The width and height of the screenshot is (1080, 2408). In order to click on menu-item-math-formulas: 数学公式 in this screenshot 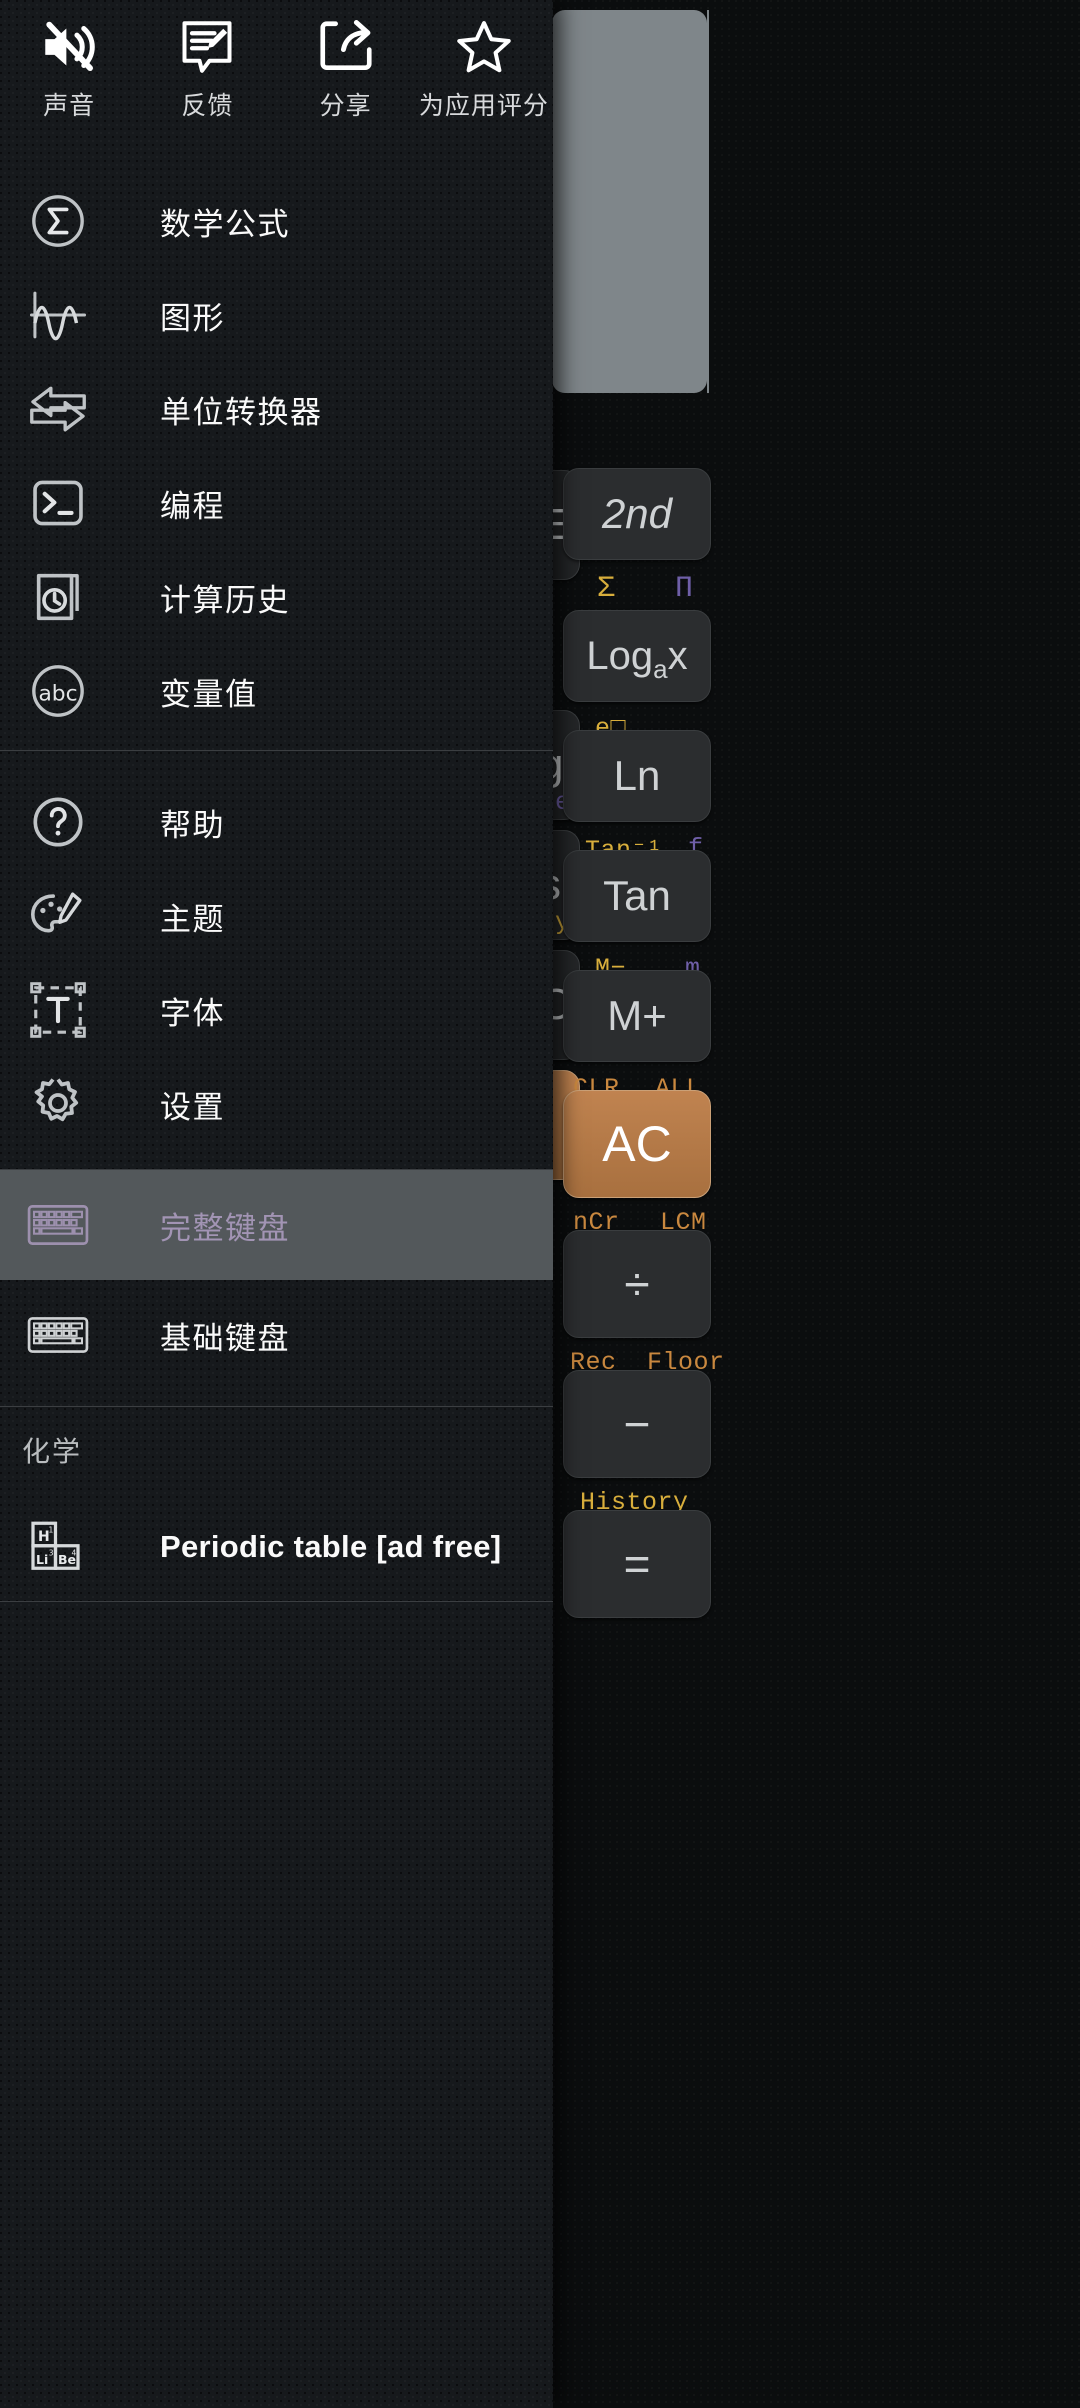, I will do `click(276, 221)`.